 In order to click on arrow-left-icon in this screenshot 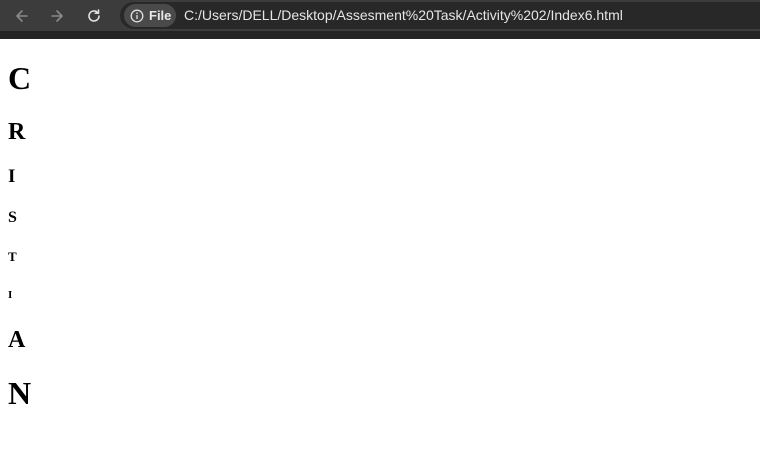, I will do `click(22, 16)`.